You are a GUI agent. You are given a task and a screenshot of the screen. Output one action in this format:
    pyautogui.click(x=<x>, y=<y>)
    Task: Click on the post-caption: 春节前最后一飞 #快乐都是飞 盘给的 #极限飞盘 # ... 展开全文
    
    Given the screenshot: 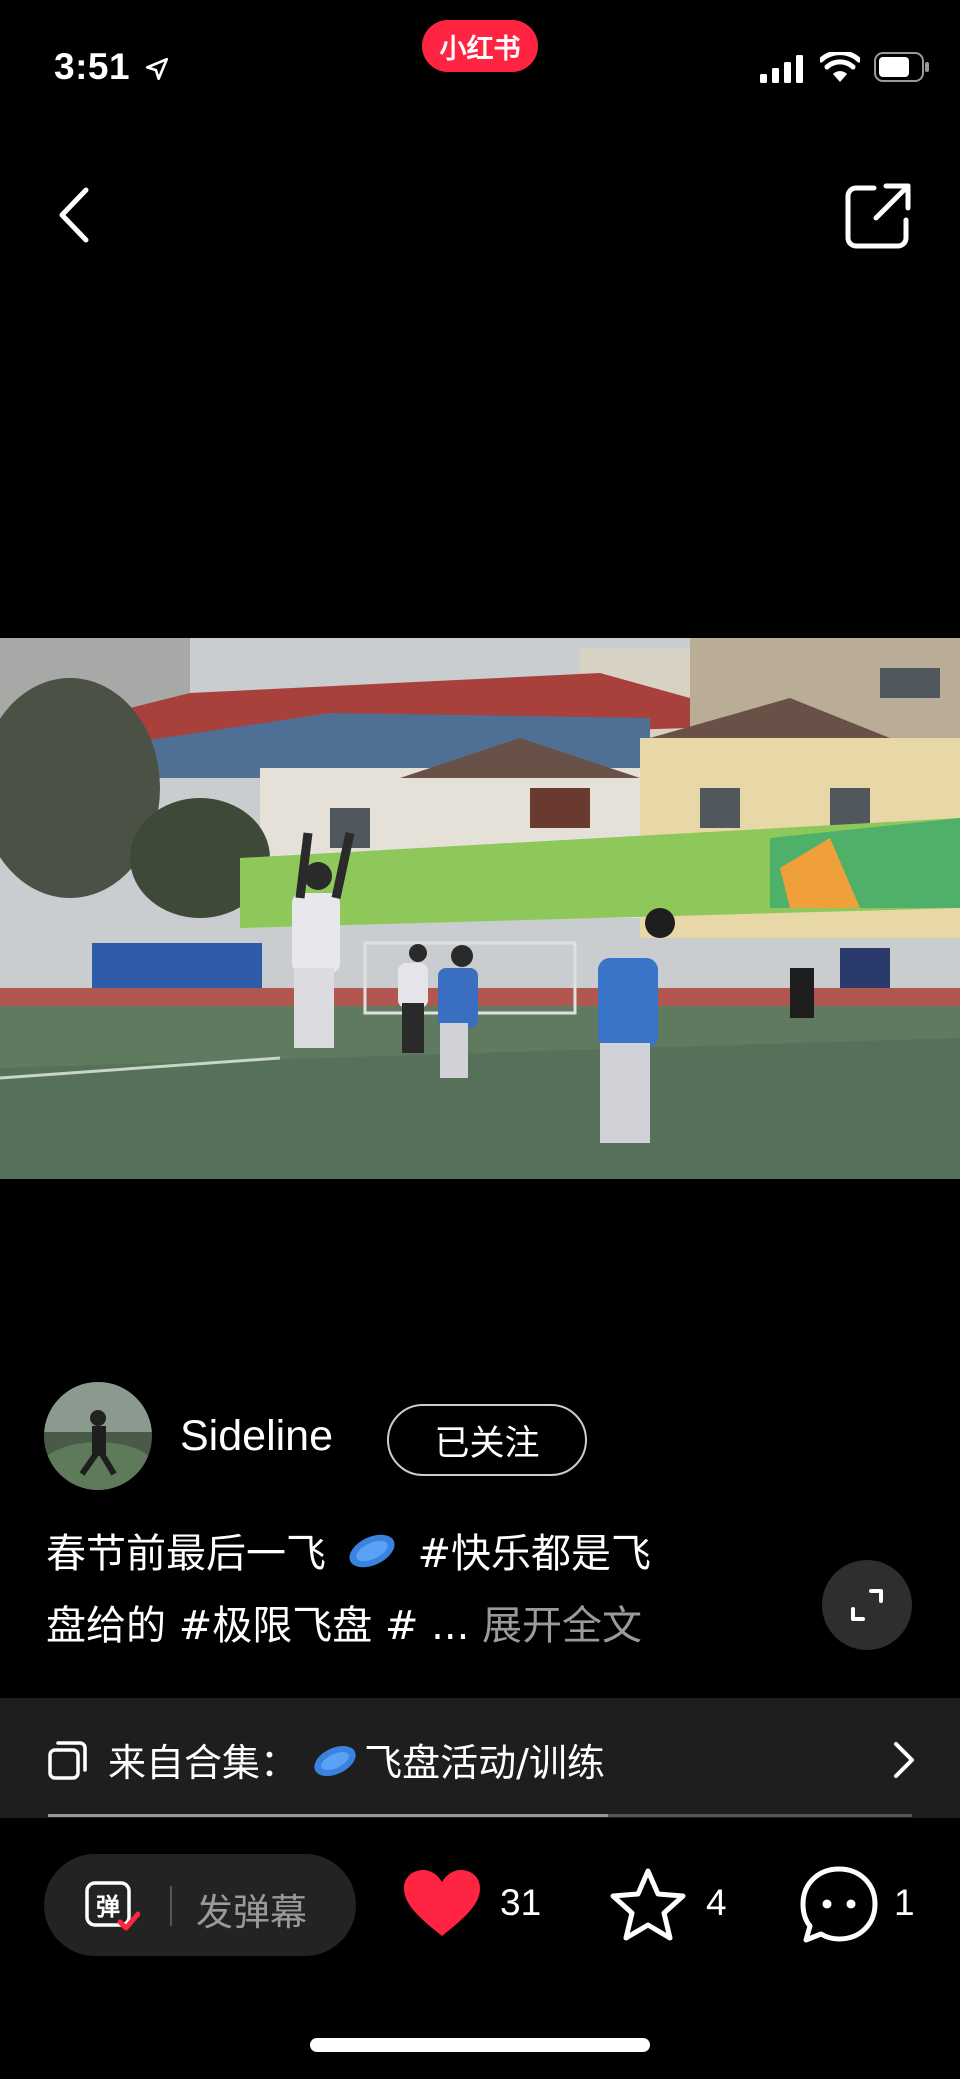 What is the action you would take?
    pyautogui.click(x=416, y=1590)
    